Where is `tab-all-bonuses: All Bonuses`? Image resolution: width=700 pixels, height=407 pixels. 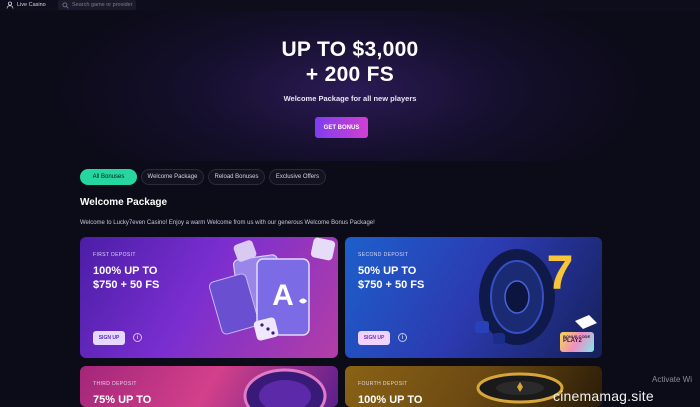 tab-all-bonuses: All Bonuses is located at coordinates (108, 177).